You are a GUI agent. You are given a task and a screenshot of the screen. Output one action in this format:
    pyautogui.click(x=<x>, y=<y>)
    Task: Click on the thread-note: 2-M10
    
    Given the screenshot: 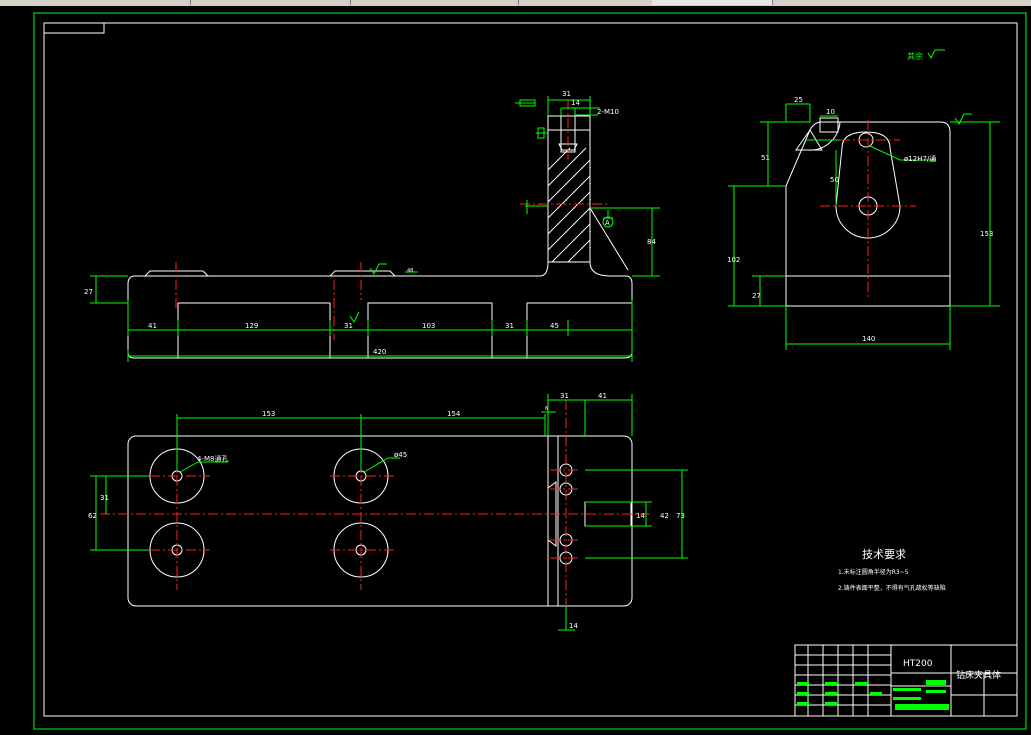 What is the action you would take?
    pyautogui.click(x=608, y=112)
    